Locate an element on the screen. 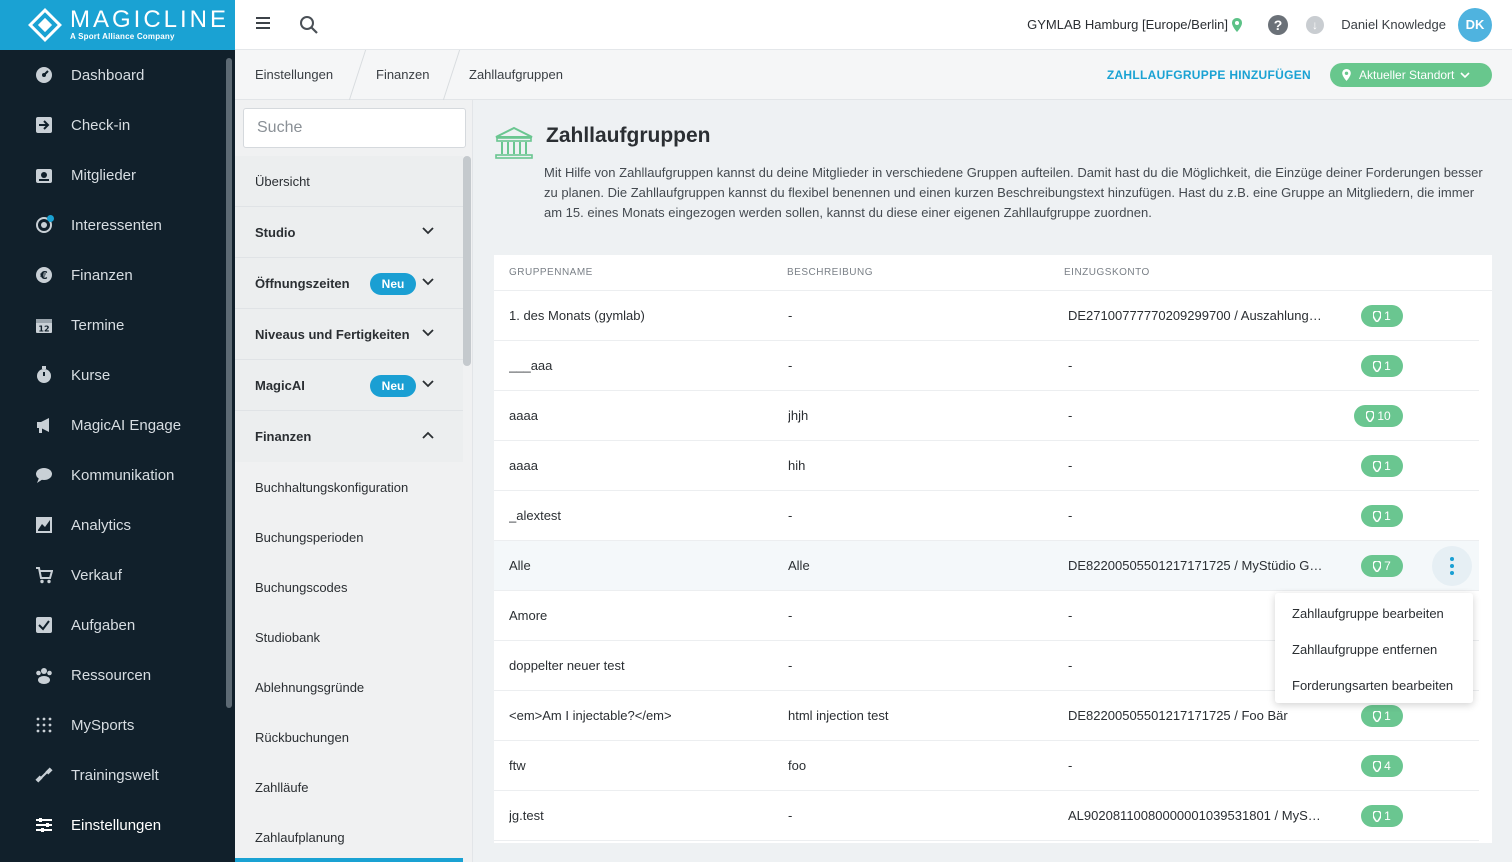 Image resolution: width=1512 pixels, height=862 pixels. settings-search-input is located at coordinates (354, 128).